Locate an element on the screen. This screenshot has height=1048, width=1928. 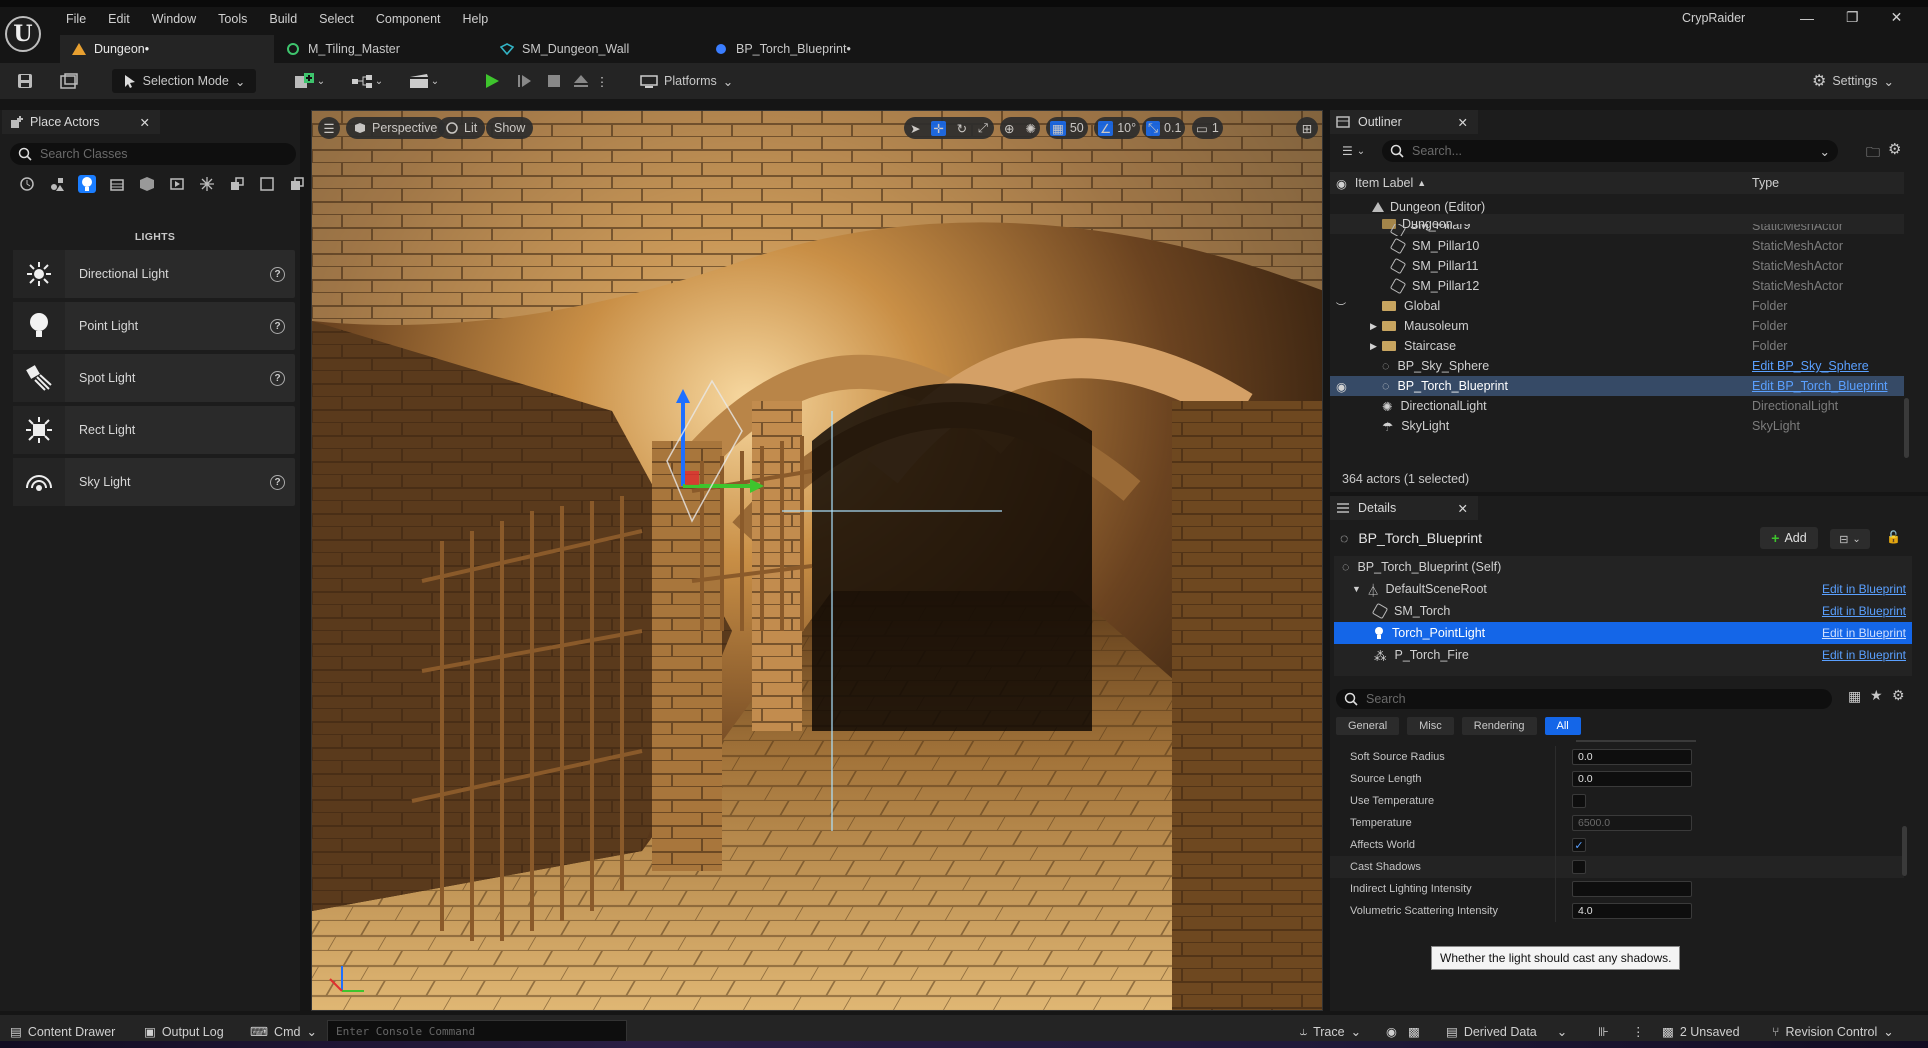
outliner-row: SM_Pillar12 StaticMeshActor is located at coordinates (1617, 286).